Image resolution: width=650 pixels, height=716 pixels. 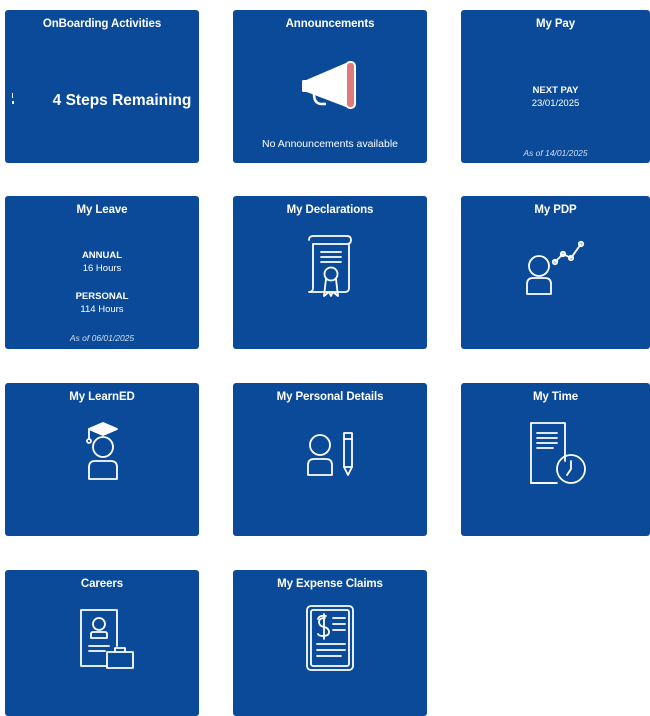 What do you see at coordinates (122, 100) in the screenshot?
I see `steps-remaining: 4 Steps Remaining` at bounding box center [122, 100].